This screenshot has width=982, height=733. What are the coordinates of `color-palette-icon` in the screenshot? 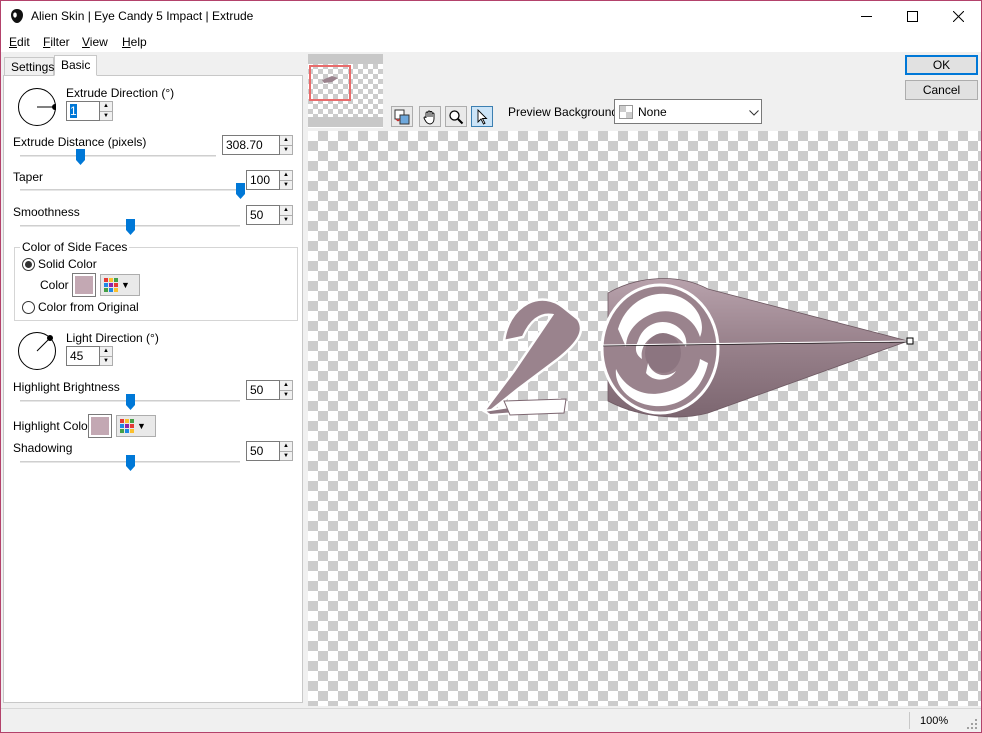 It's located at (111, 285).